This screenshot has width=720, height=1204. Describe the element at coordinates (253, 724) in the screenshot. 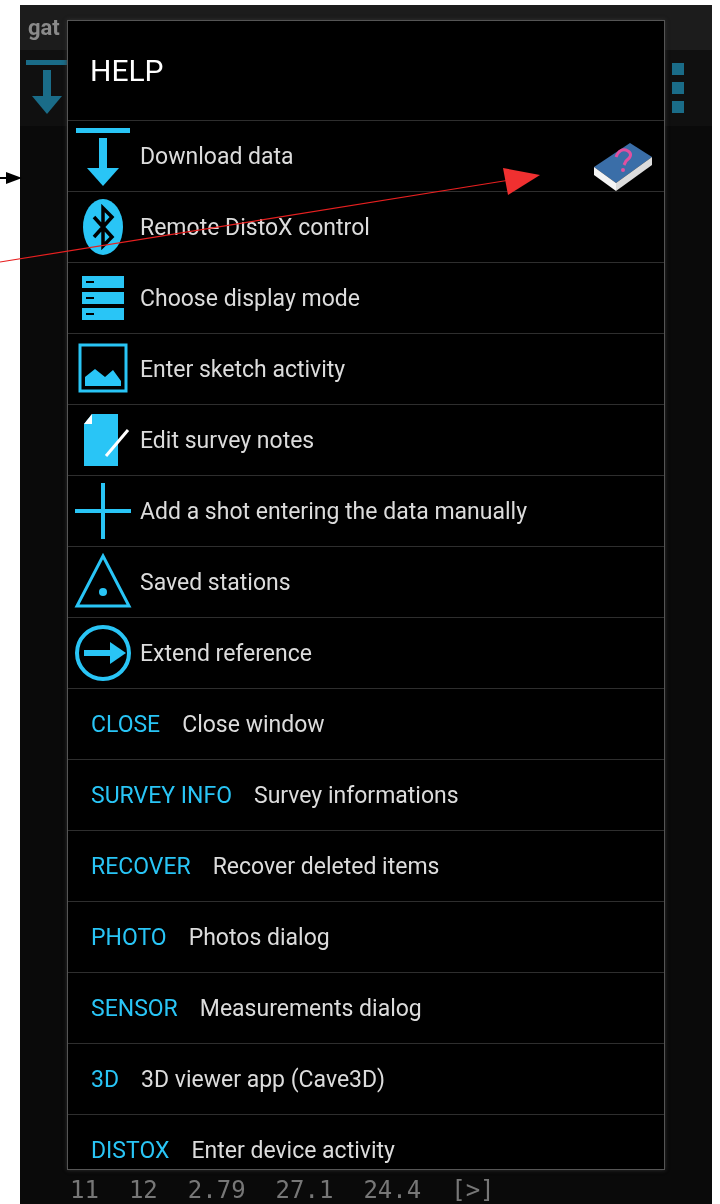

I see `command-description: Close window` at that location.